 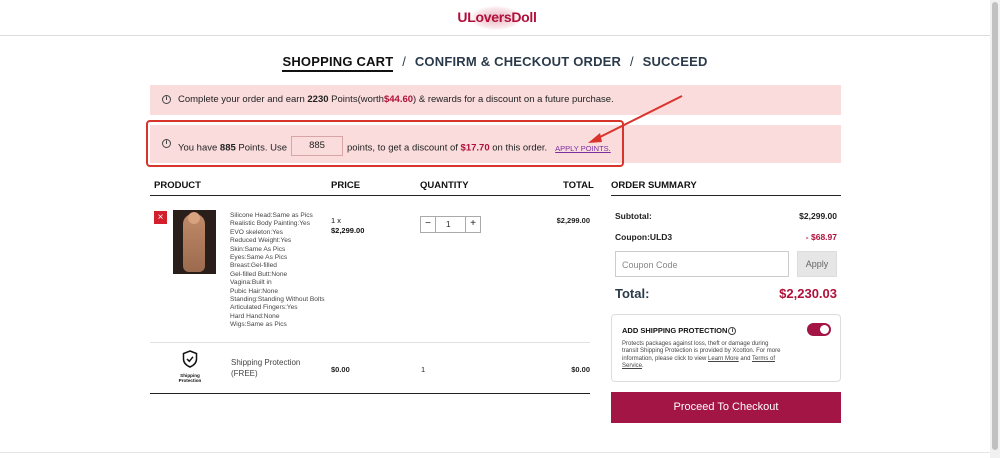 I want to click on table-bottom-divider, so click(x=370, y=393).